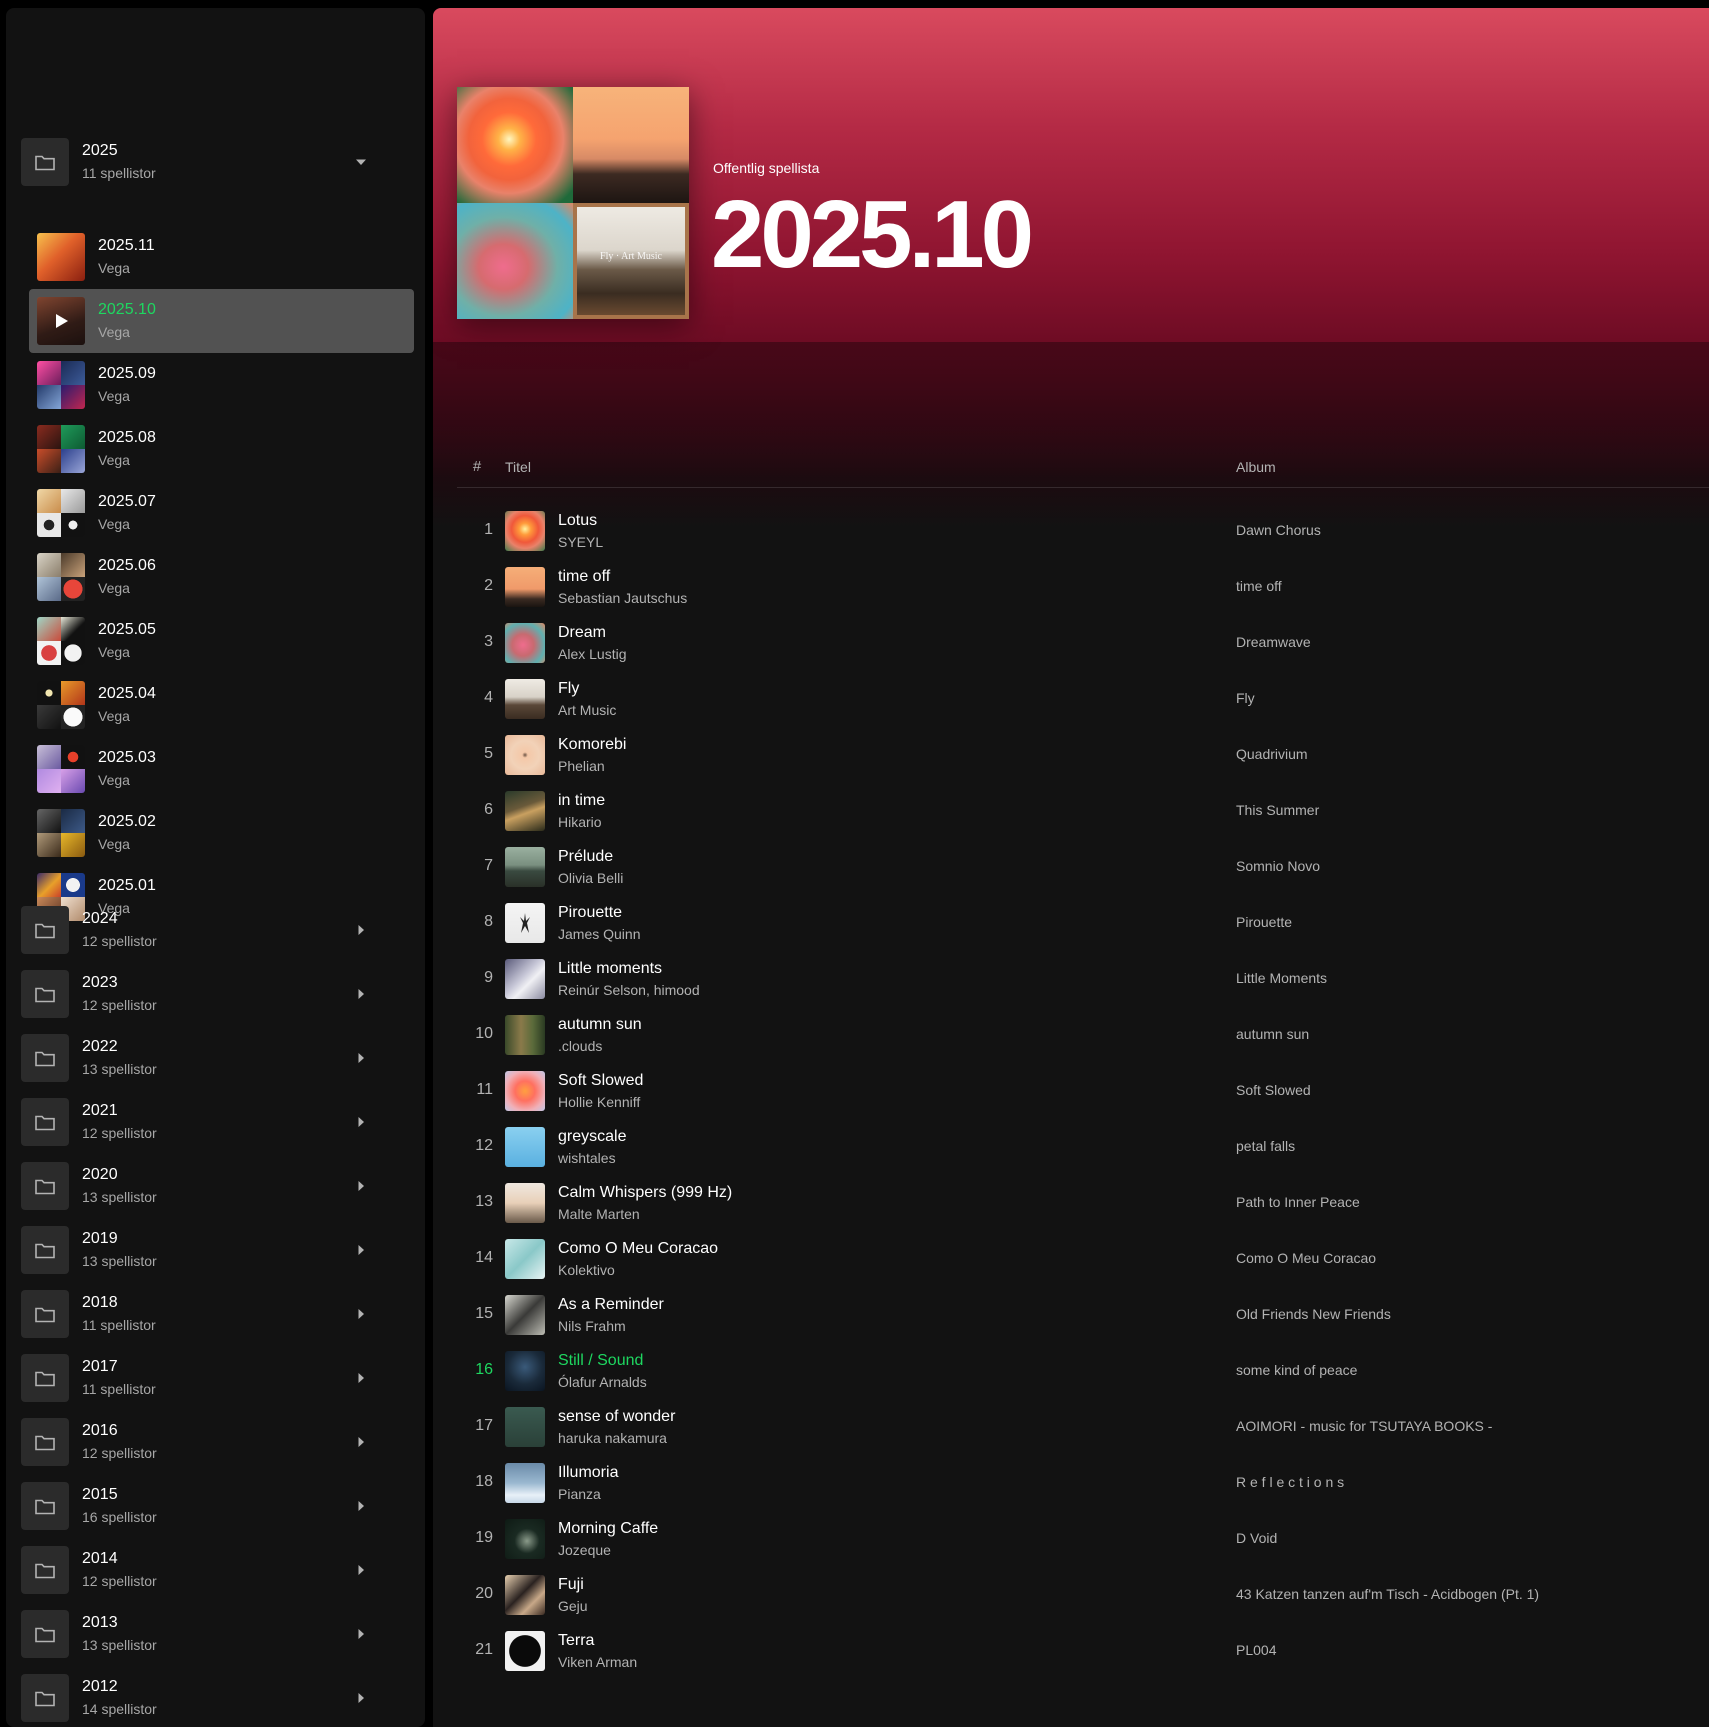 The width and height of the screenshot is (1709, 1727). Describe the element at coordinates (1083, 531) in the screenshot. I see `track-row: 1 Lotus SYEYL Dawn Chorus` at that location.